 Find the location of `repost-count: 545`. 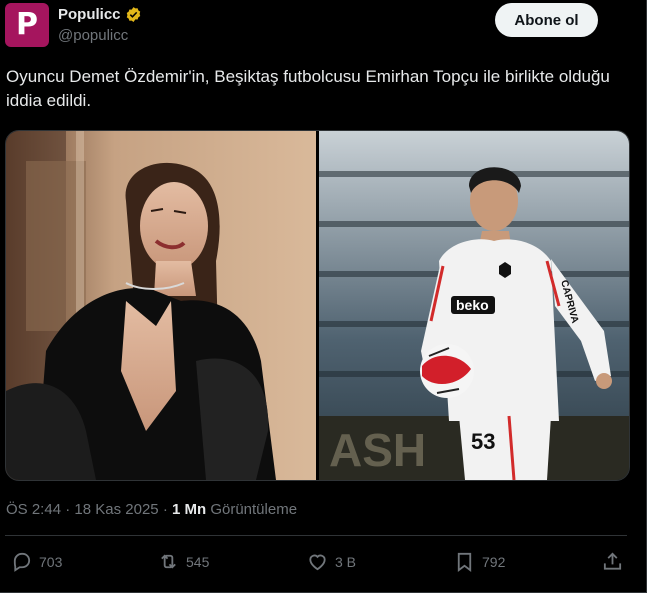

repost-count: 545 is located at coordinates (198, 561).